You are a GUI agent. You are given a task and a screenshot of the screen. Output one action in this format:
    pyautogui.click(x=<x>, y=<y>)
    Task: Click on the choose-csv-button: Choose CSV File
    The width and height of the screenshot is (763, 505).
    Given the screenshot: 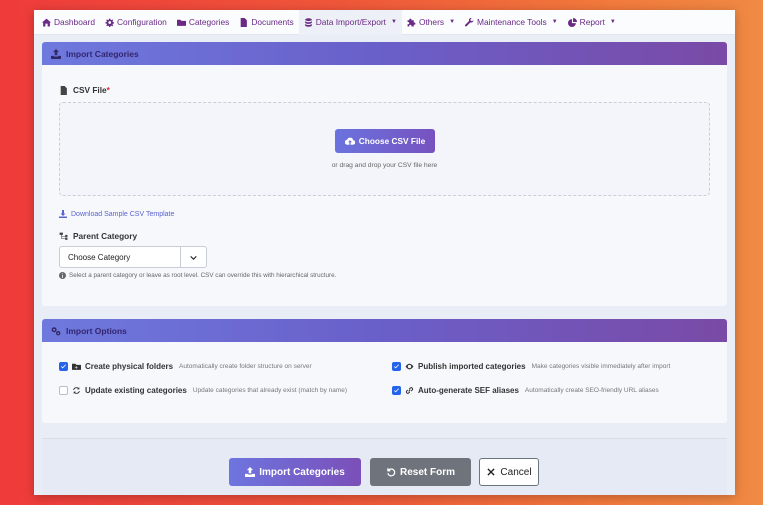 What is the action you would take?
    pyautogui.click(x=385, y=141)
    